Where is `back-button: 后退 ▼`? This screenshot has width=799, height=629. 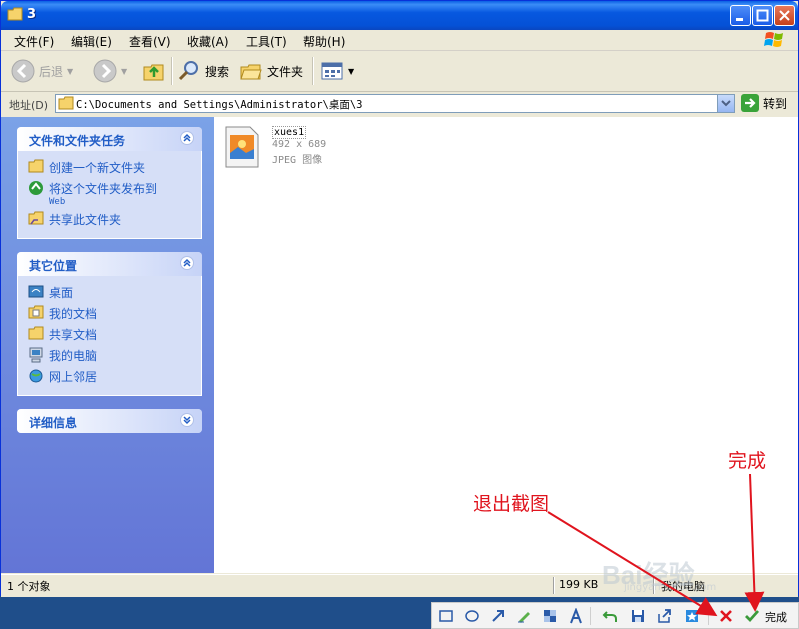
back-button: 后退 ▼ is located at coordinates (42, 71).